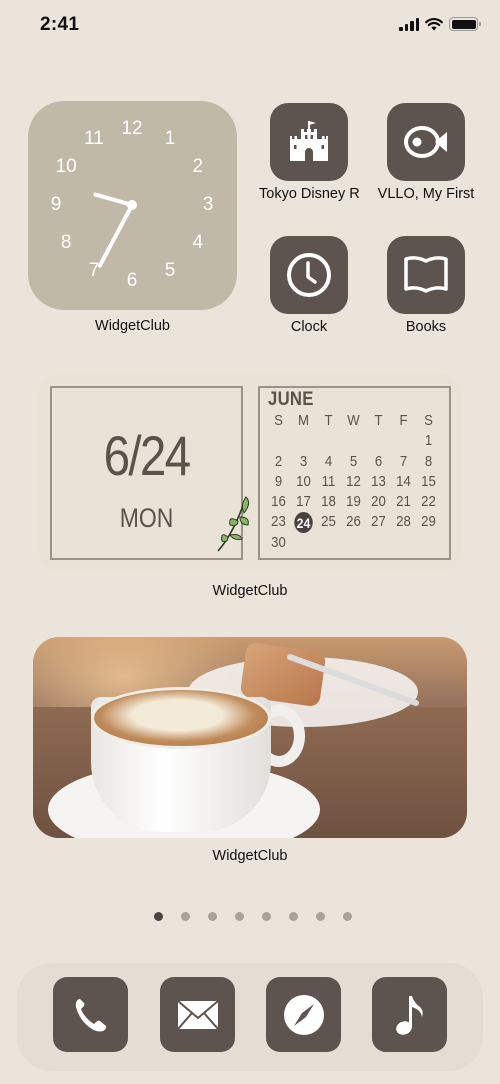 This screenshot has width=500, height=1084. I want to click on dock, so click(250, 1017).